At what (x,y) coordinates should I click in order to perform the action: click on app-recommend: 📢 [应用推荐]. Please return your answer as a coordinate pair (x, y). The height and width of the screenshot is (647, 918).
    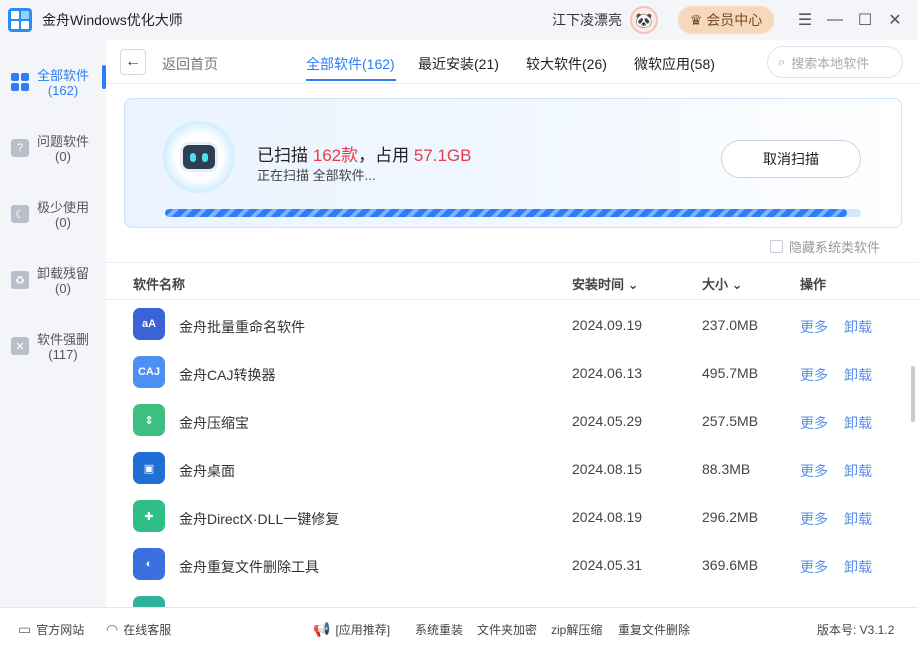
    Looking at the image, I should click on (351, 629).